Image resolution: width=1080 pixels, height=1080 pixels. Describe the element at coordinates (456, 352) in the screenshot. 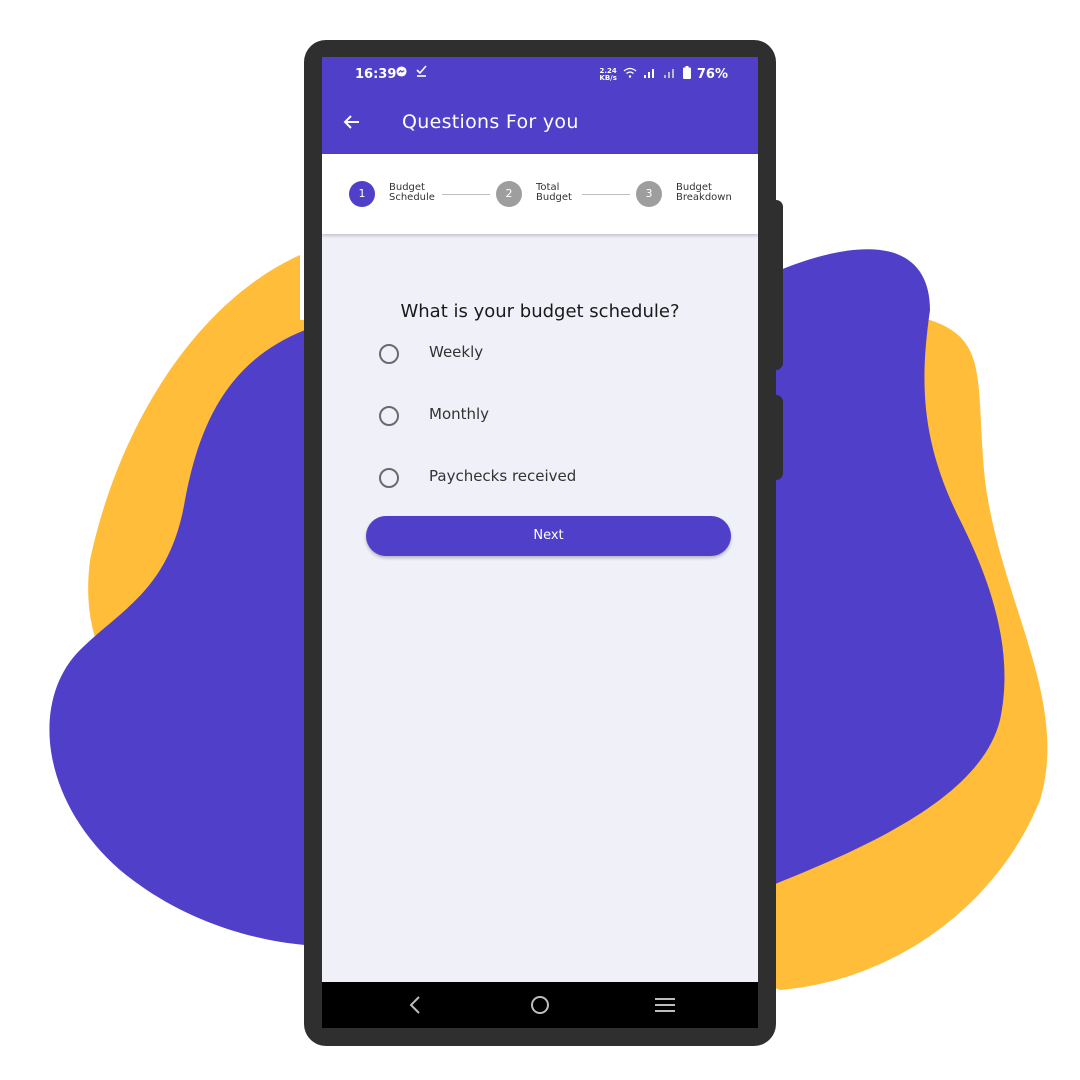

I see `option-label: Weekly` at that location.